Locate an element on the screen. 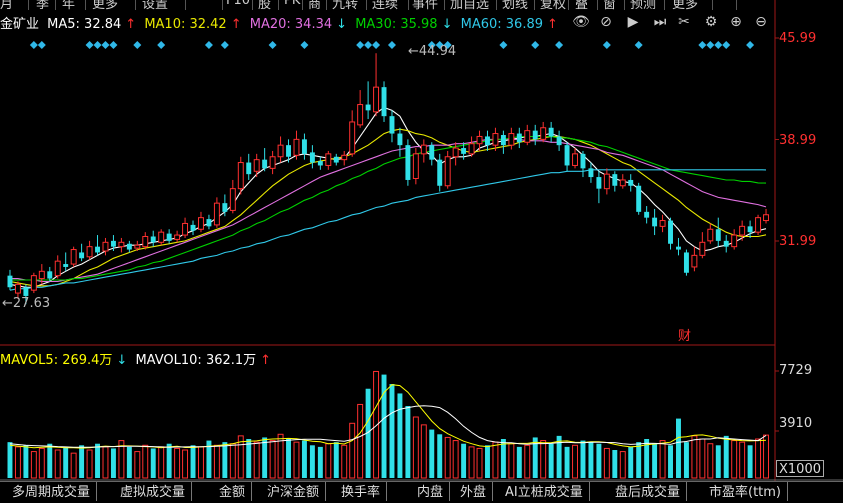 This screenshot has height=503, width=843. indicator-tab: 内盘 is located at coordinates (430, 491).